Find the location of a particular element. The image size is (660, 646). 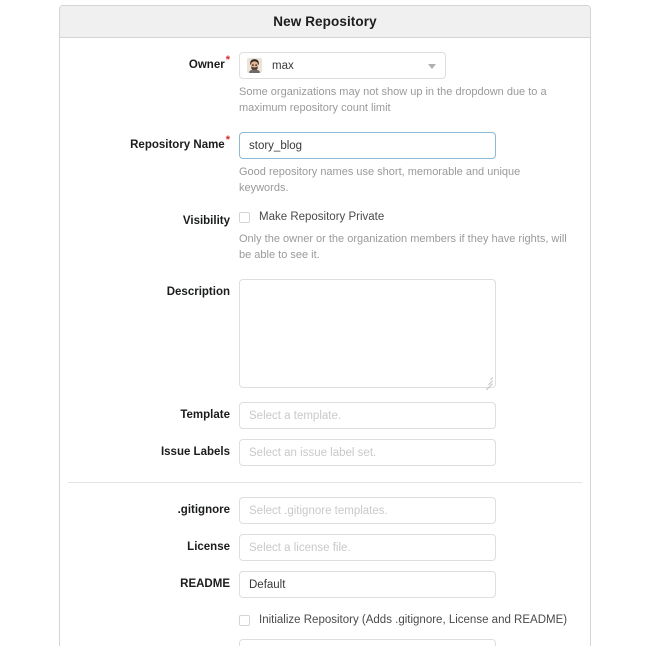

make-private-label: Make Repository Private is located at coordinates (322, 217).